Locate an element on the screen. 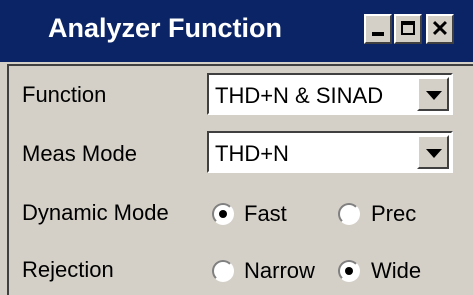 This screenshot has width=473, height=295. rejection-wide-radio is located at coordinates (349, 271).